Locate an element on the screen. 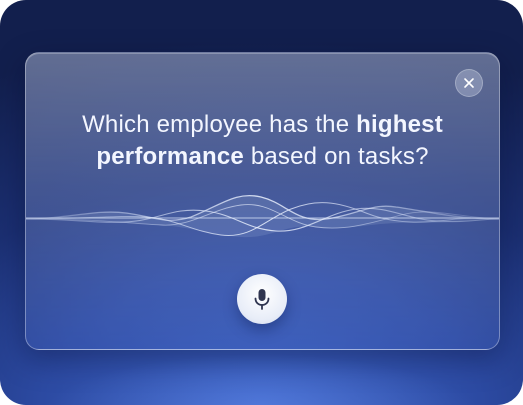  close-icon is located at coordinates (469, 83).